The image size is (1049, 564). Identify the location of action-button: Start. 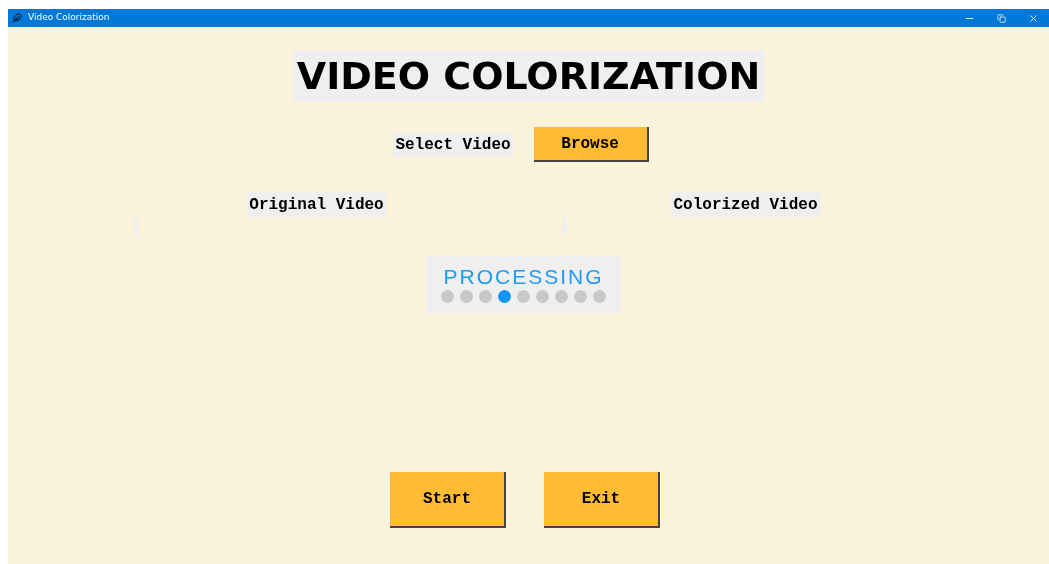
(448, 500).